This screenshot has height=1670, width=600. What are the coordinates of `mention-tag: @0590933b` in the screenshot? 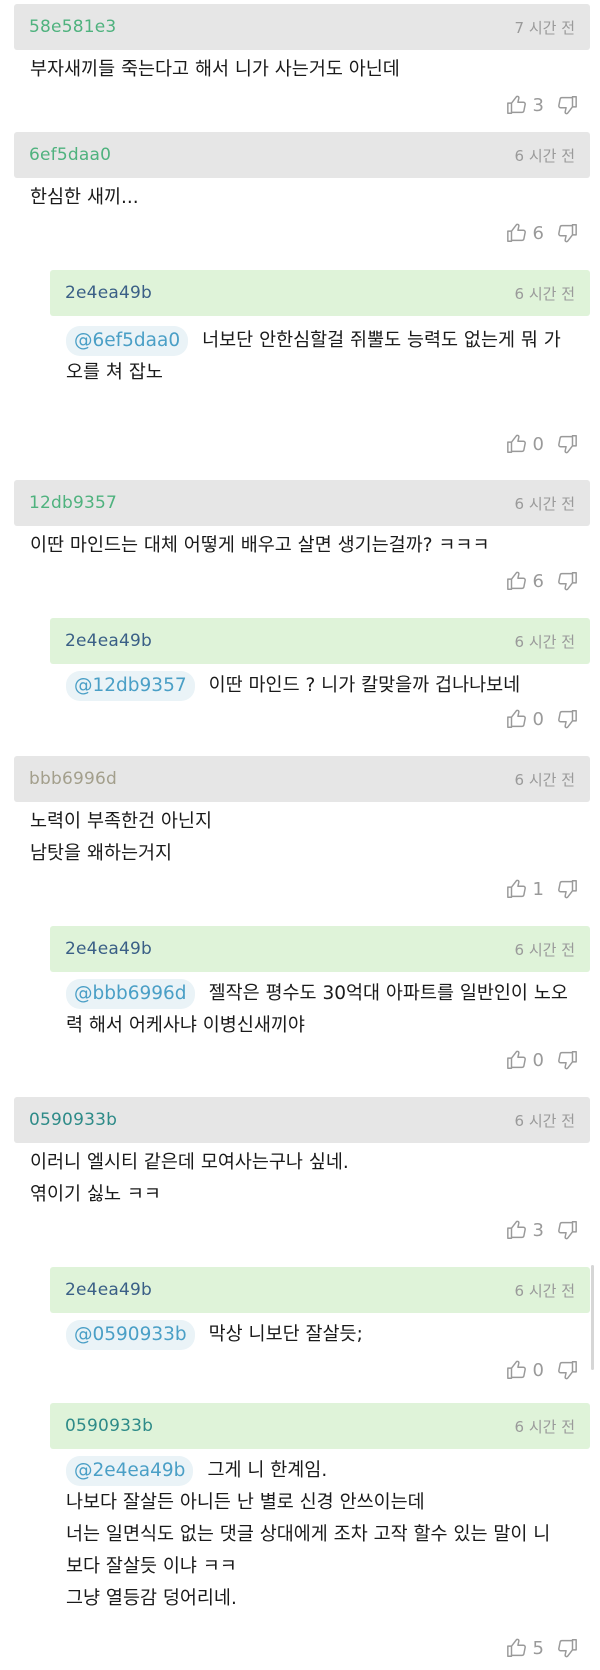 It's located at (130, 1335).